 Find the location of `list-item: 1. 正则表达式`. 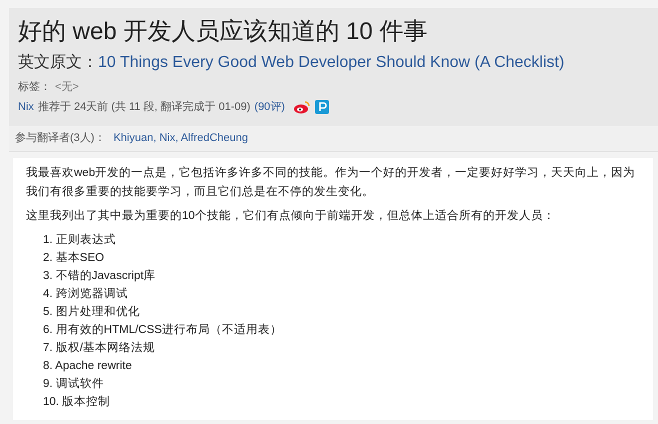

list-item: 1. 正则表达式 is located at coordinates (80, 240).